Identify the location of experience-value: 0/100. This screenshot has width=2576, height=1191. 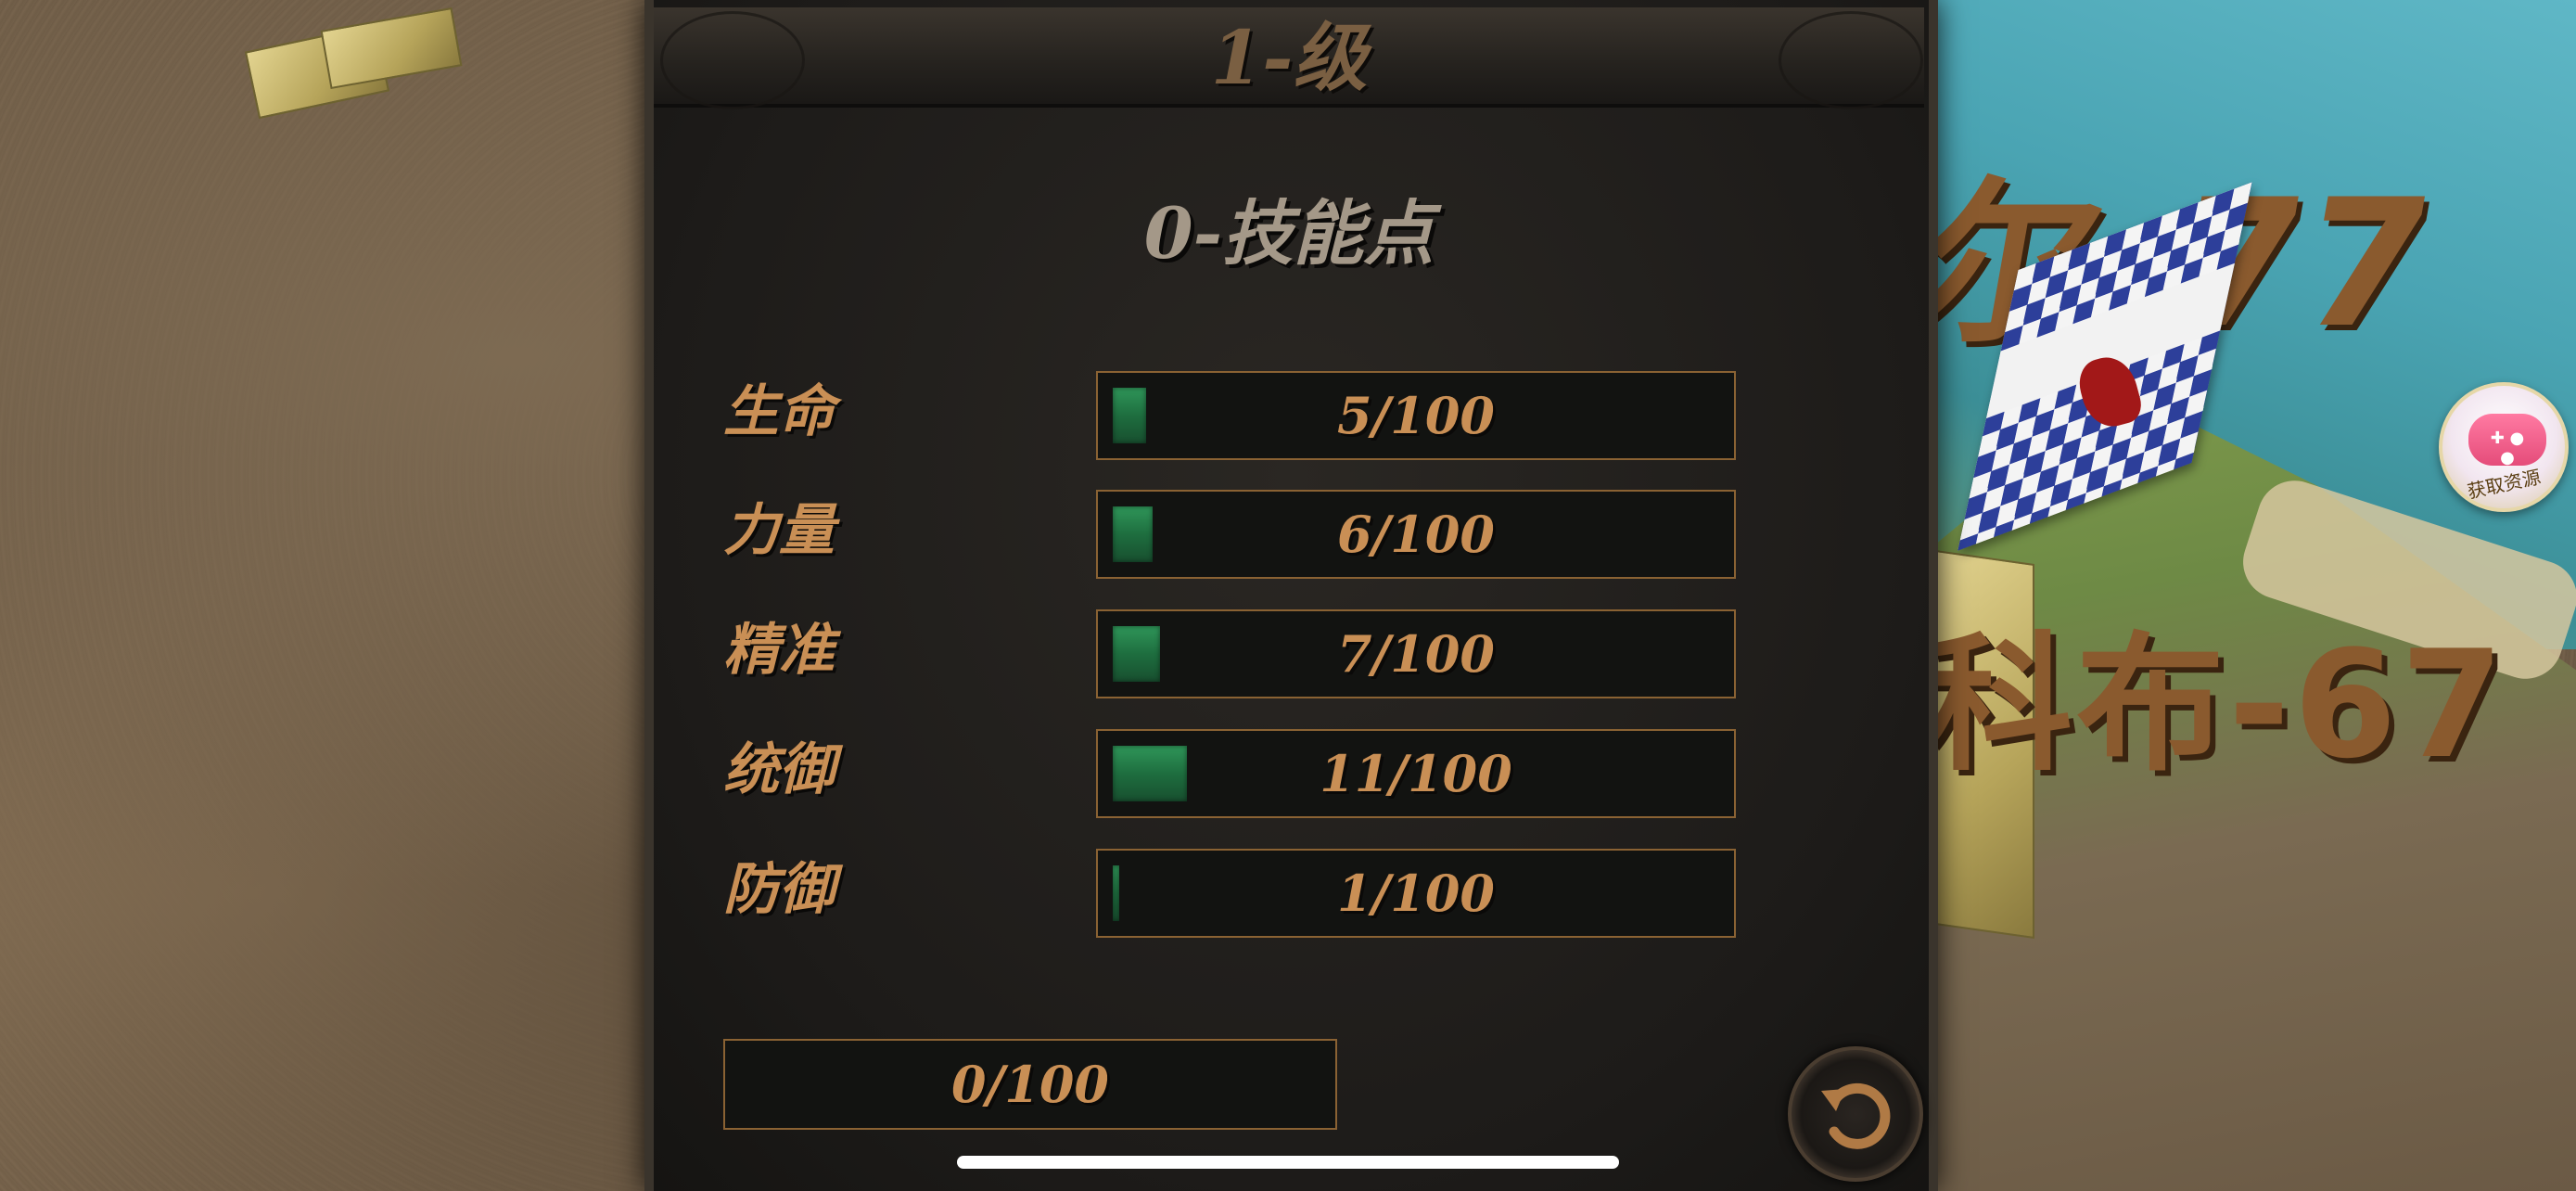
(1029, 1084).